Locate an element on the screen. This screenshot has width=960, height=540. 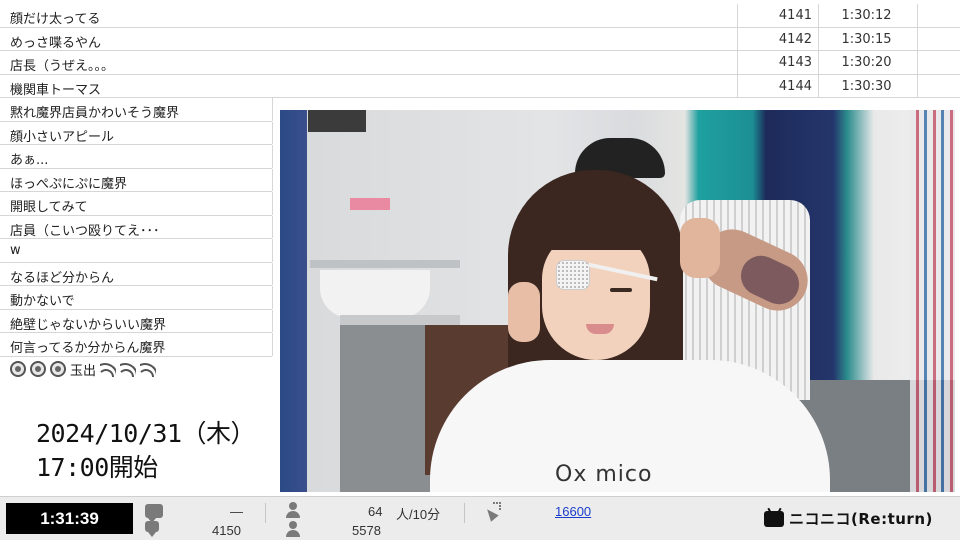
comment-number: 4143 is located at coordinates (795, 62).